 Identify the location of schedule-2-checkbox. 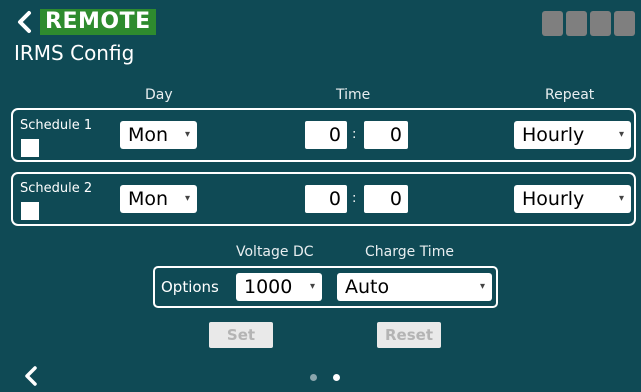
(30, 211).